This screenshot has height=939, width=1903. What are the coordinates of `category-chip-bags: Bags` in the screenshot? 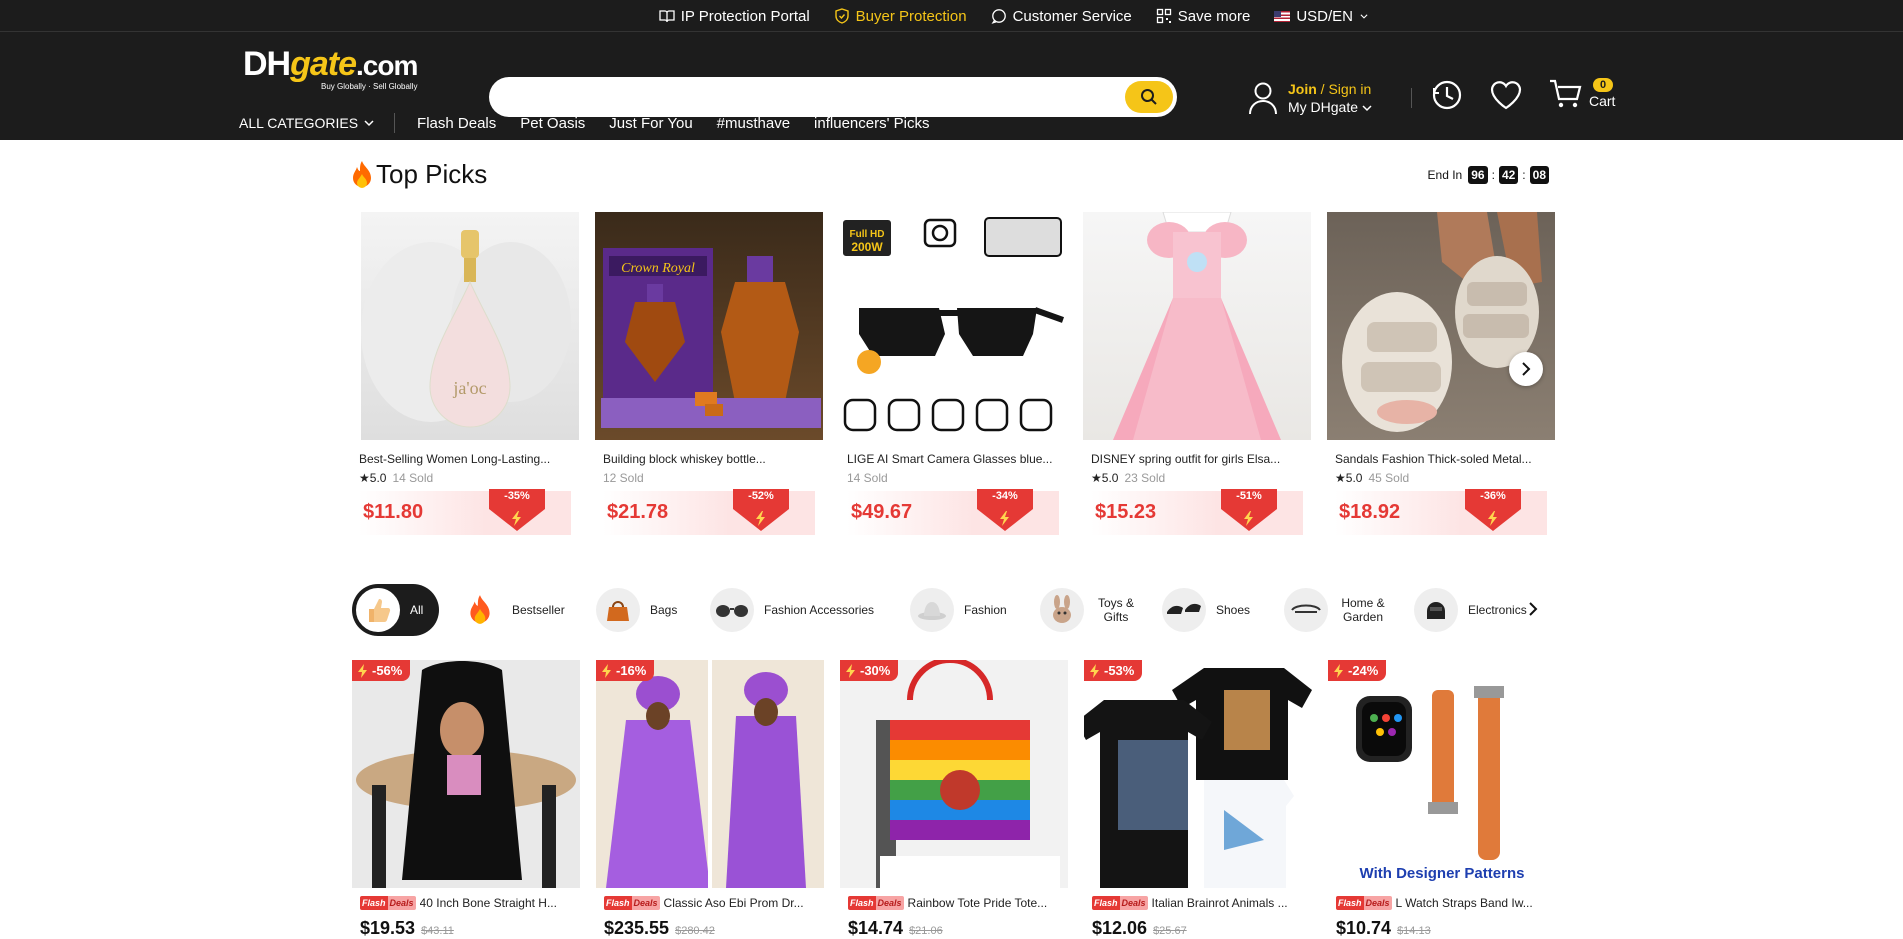 It's located at (636, 610).